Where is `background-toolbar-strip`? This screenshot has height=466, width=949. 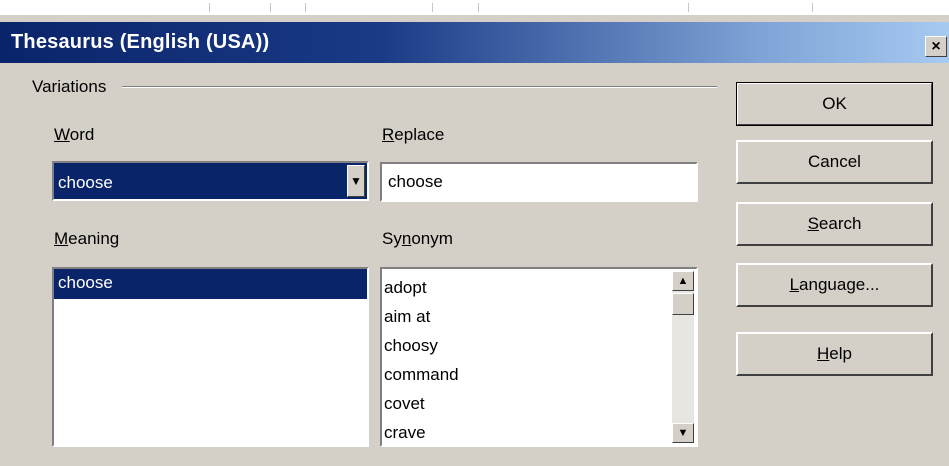
background-toolbar-strip is located at coordinates (474, 7).